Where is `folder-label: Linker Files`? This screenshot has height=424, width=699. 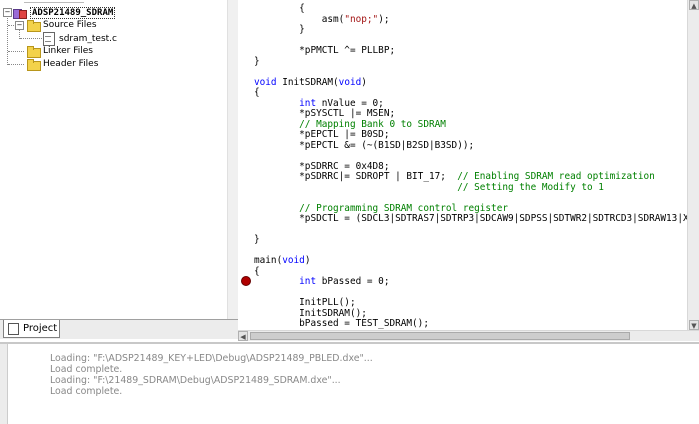
folder-label: Linker Files is located at coordinates (68, 50).